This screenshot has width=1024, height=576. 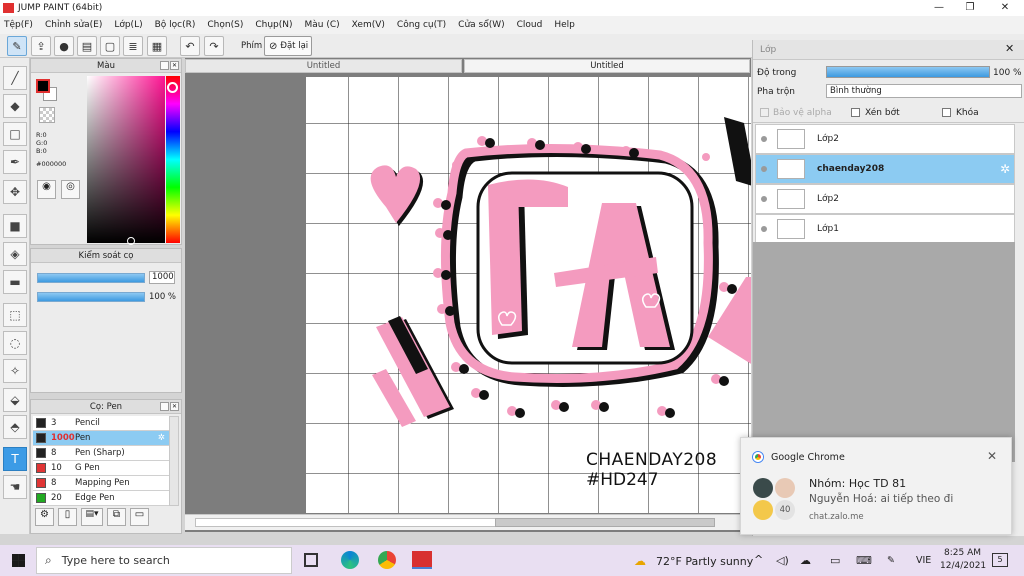 What do you see at coordinates (963, 566) in the screenshot?
I see `clock-date: 12/4/2021` at bounding box center [963, 566].